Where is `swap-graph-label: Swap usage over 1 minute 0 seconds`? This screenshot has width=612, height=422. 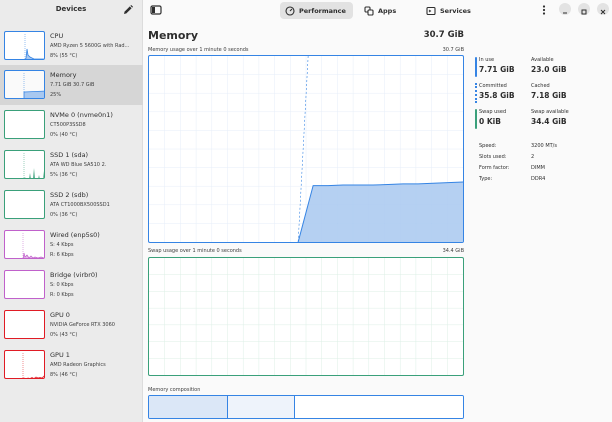 swap-graph-label: Swap usage over 1 minute 0 seconds is located at coordinates (195, 251).